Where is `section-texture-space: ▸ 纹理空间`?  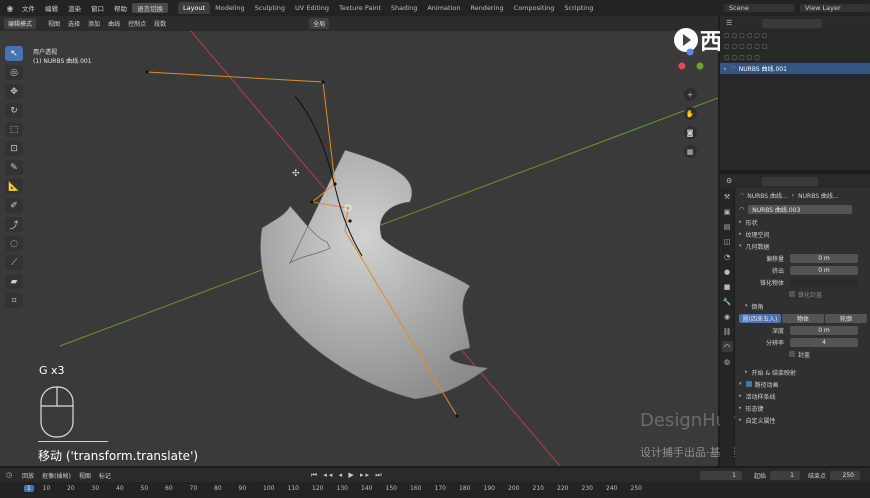 section-texture-space: ▸ 纹理空间 is located at coordinates (802, 234).